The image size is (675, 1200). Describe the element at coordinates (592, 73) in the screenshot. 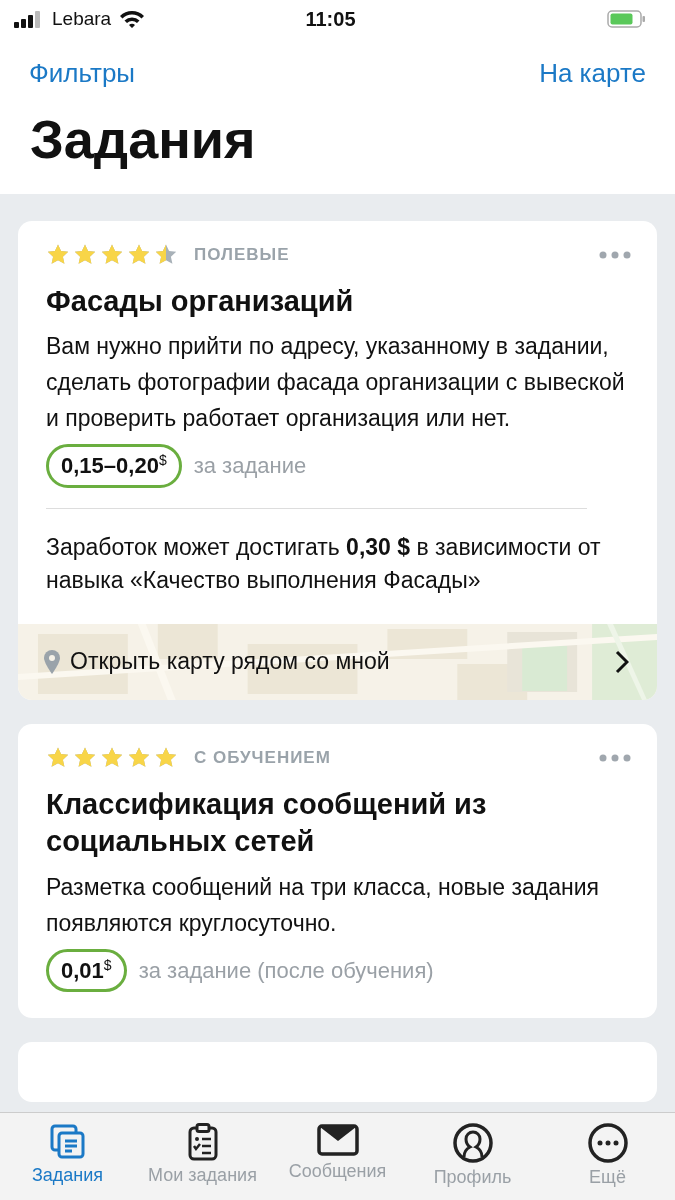

I see `map-link: На карте` at that location.